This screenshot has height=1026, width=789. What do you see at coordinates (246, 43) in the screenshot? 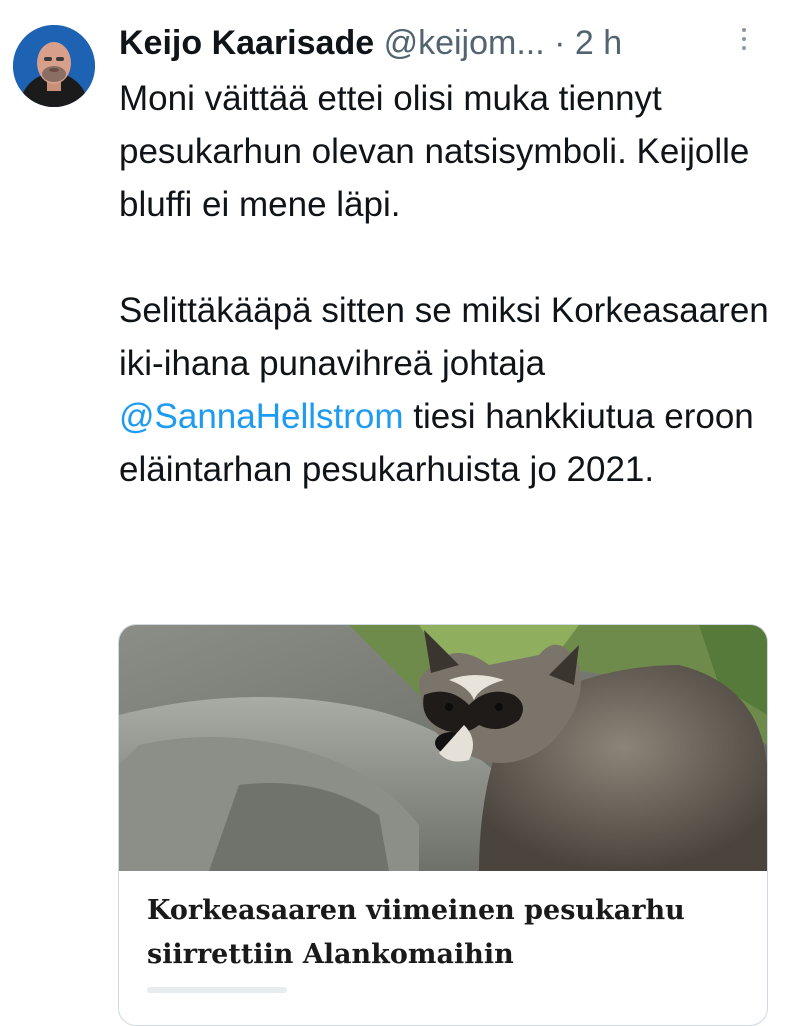
I see `display-name: Keijo Kaarisade` at bounding box center [246, 43].